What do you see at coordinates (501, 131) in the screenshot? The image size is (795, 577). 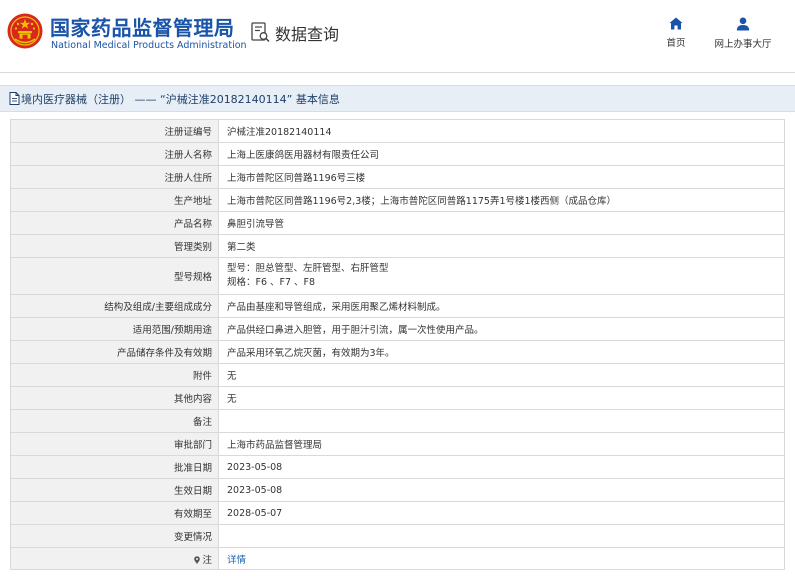 I see `reg-no-value: 沪械注准20182140114` at bounding box center [501, 131].